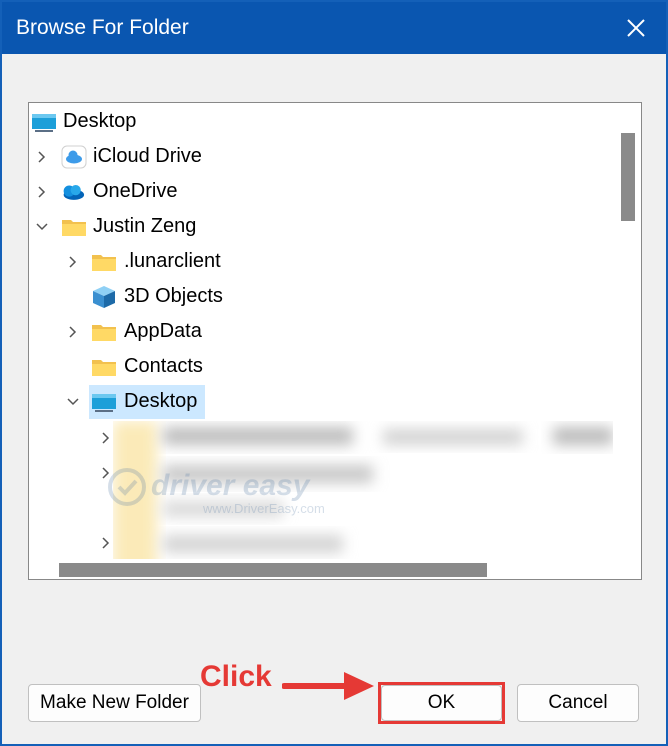 Image resolution: width=668 pixels, height=746 pixels. Describe the element at coordinates (74, 157) in the screenshot. I see `icloud-icon` at that location.